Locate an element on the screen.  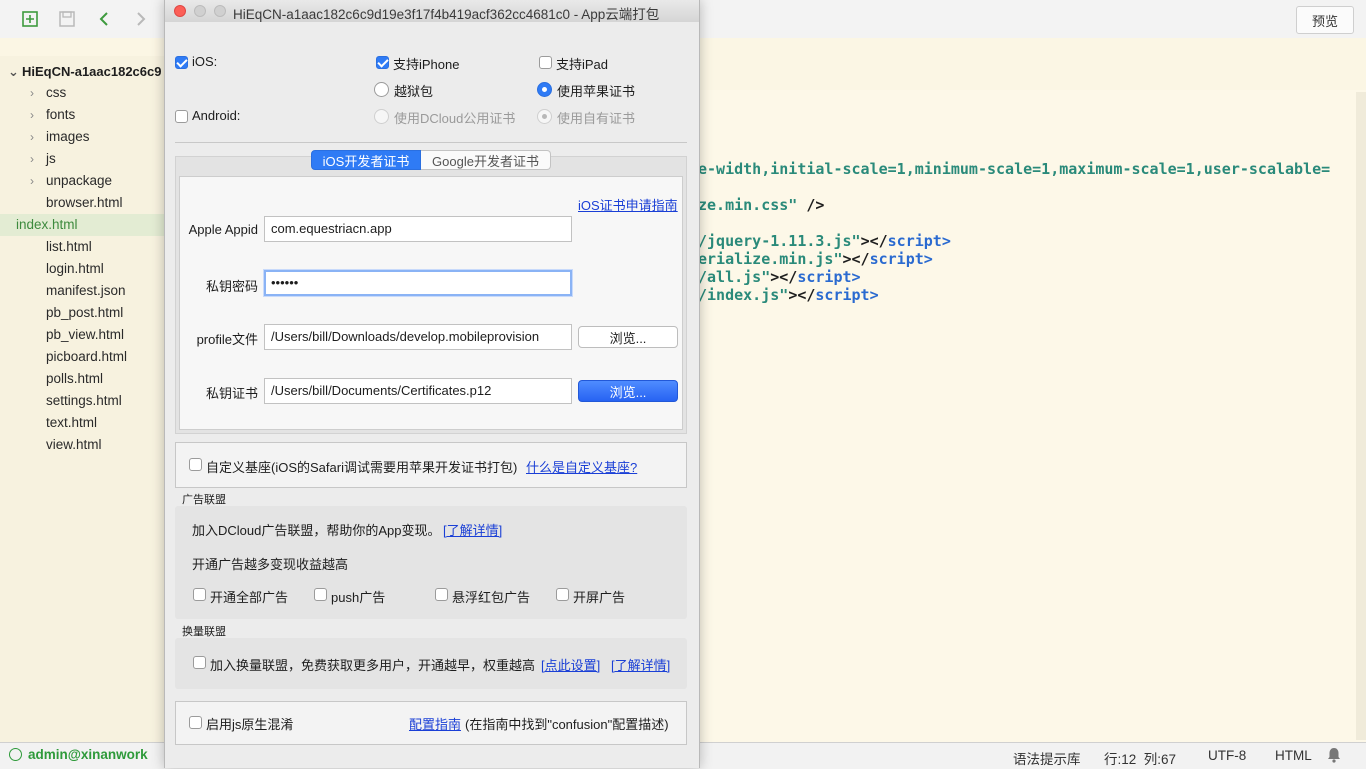
jailbreak-radio is located at coordinates (381, 89).